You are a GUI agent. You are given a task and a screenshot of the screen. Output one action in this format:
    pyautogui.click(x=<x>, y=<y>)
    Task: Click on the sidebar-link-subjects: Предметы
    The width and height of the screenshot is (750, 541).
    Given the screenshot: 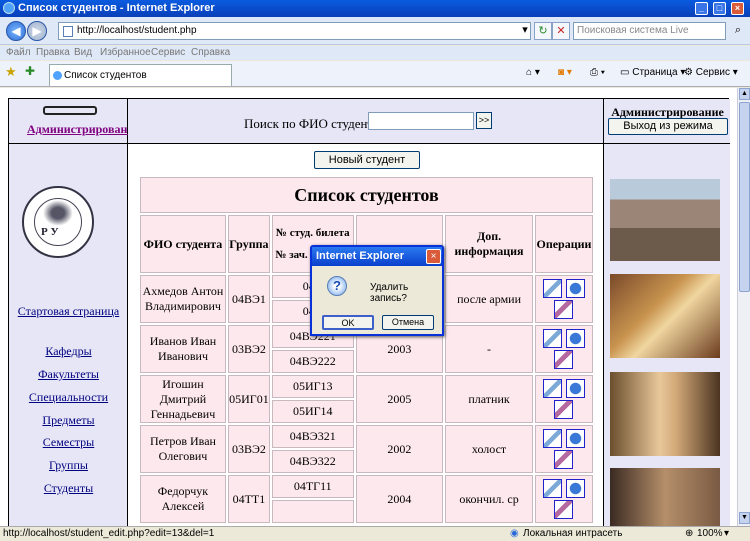 What is the action you would take?
    pyautogui.click(x=68, y=420)
    